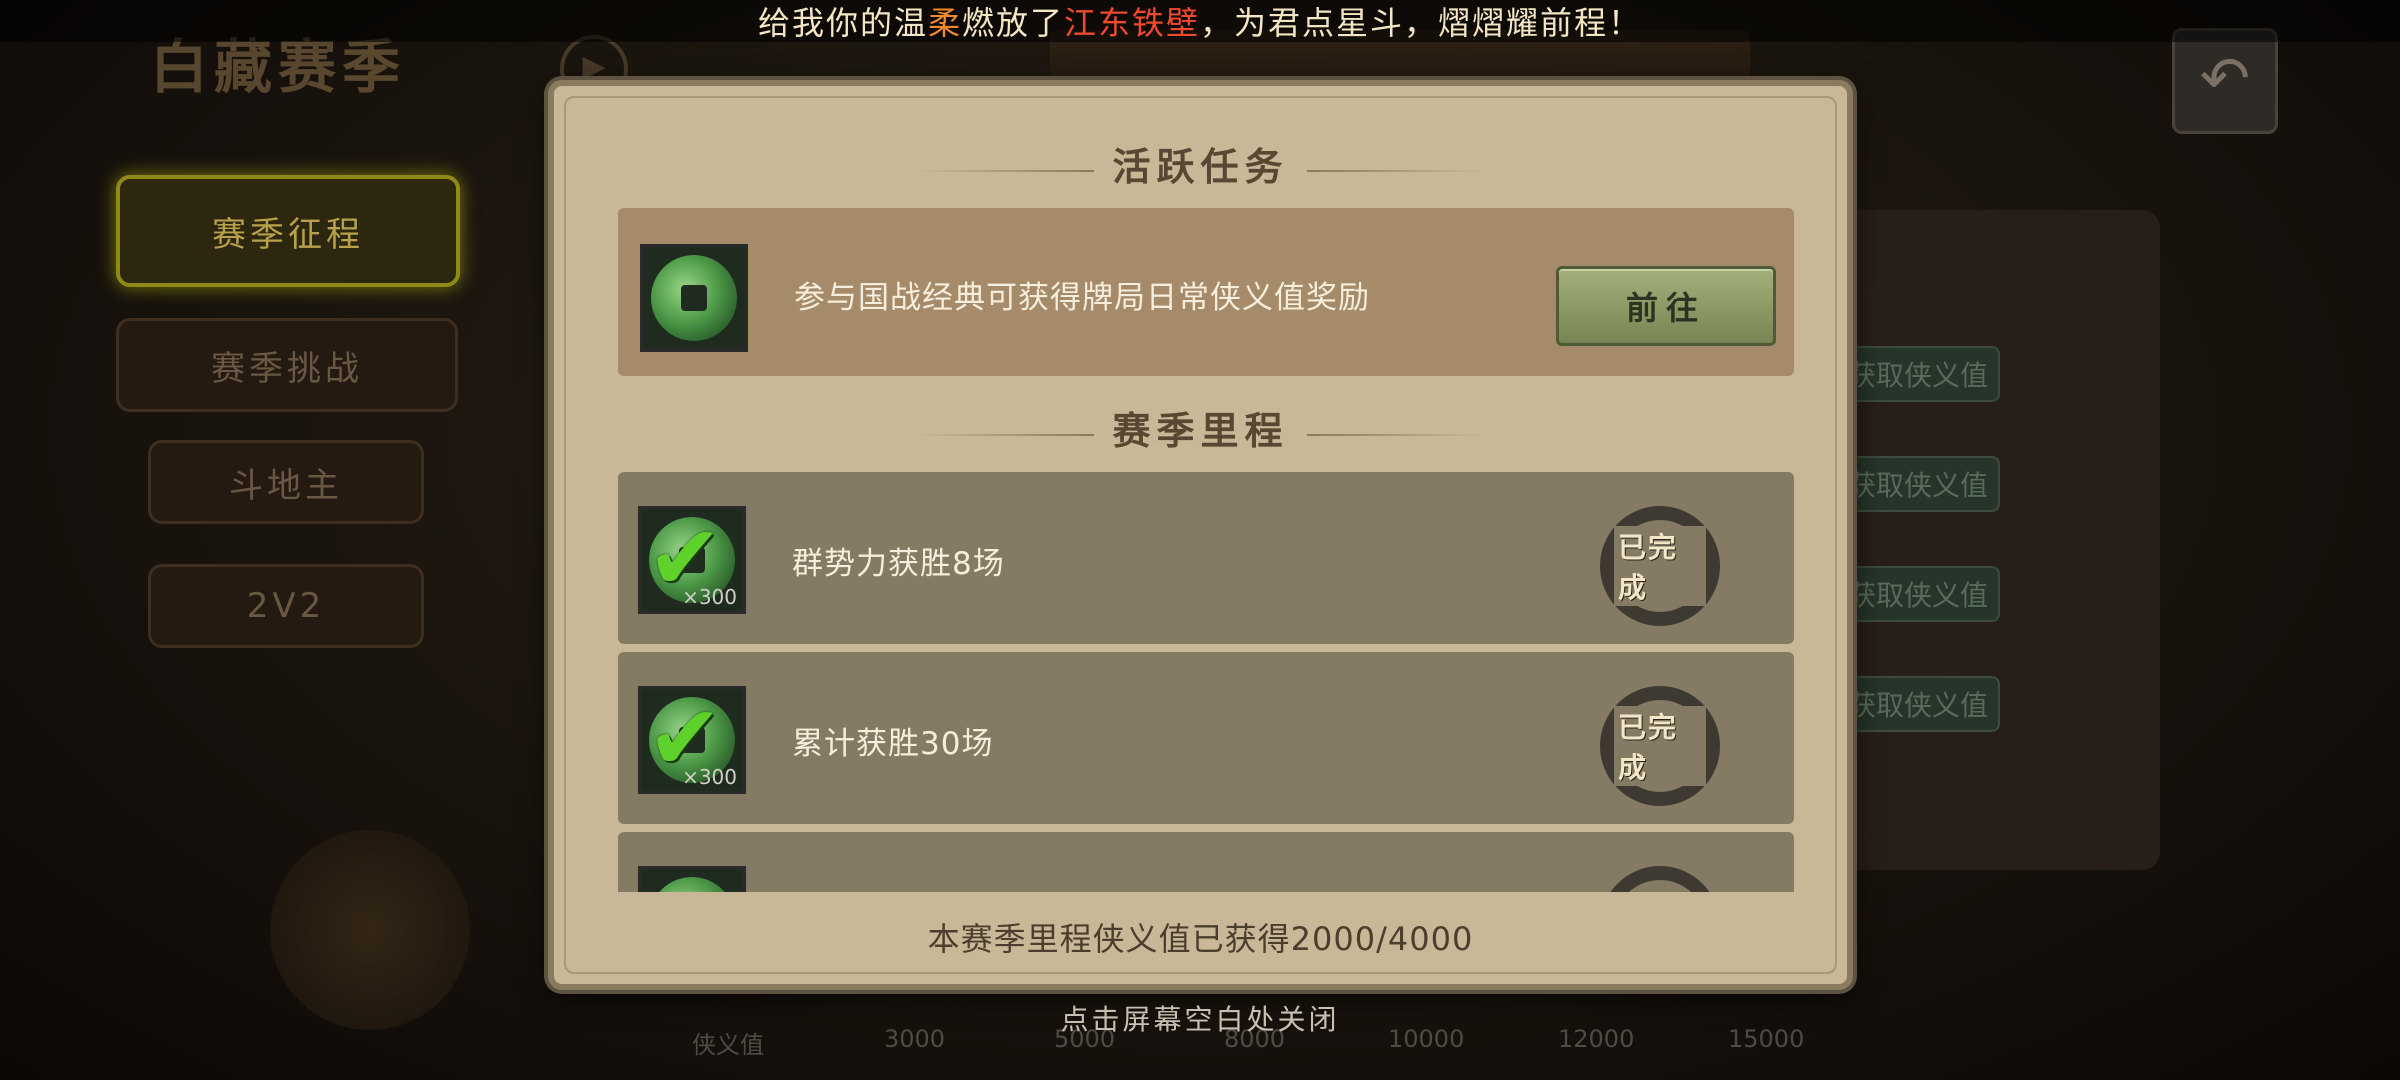 This screenshot has width=2400, height=1080. What do you see at coordinates (1082, 298) in the screenshot?
I see `active-task-text: 参与国战经典可获得牌局日常侠义值奖励` at bounding box center [1082, 298].